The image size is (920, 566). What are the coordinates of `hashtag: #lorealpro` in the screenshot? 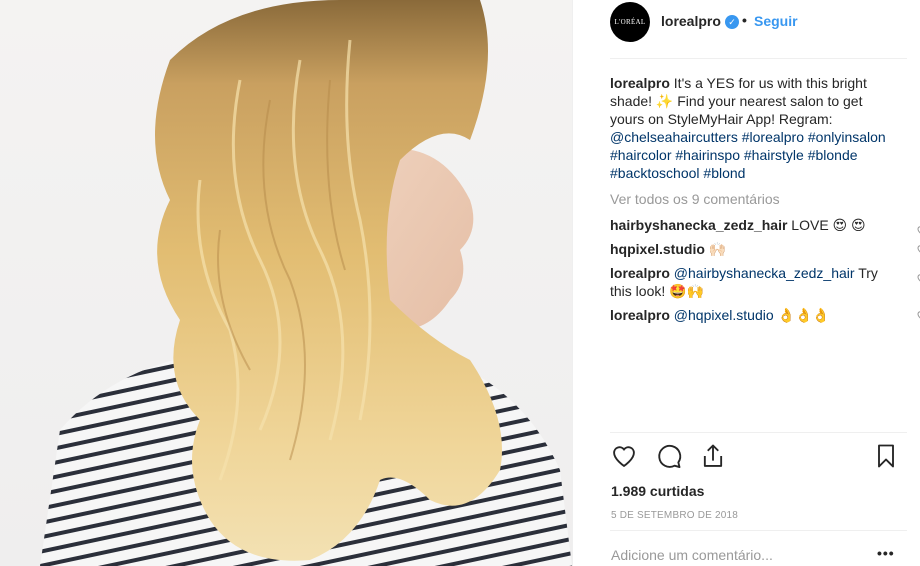 It's located at (773, 137).